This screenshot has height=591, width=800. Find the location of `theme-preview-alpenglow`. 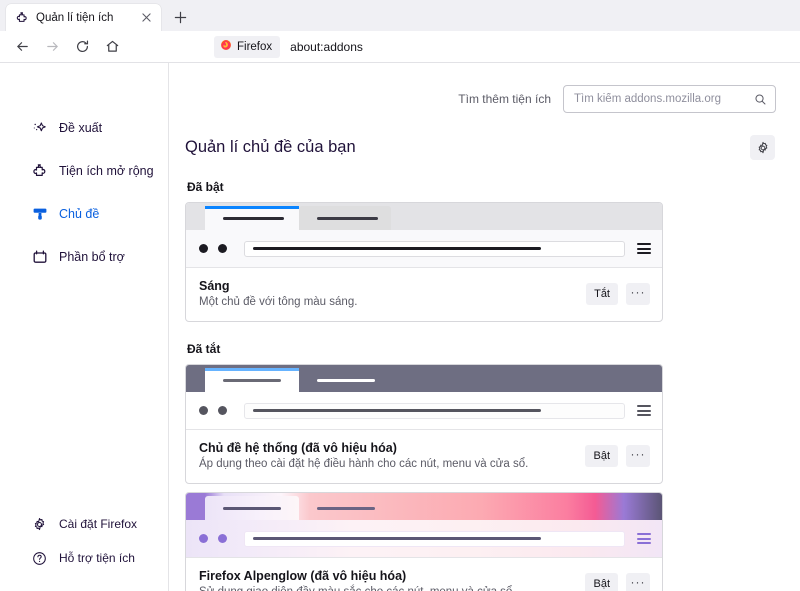

theme-preview-alpenglow is located at coordinates (424, 525).